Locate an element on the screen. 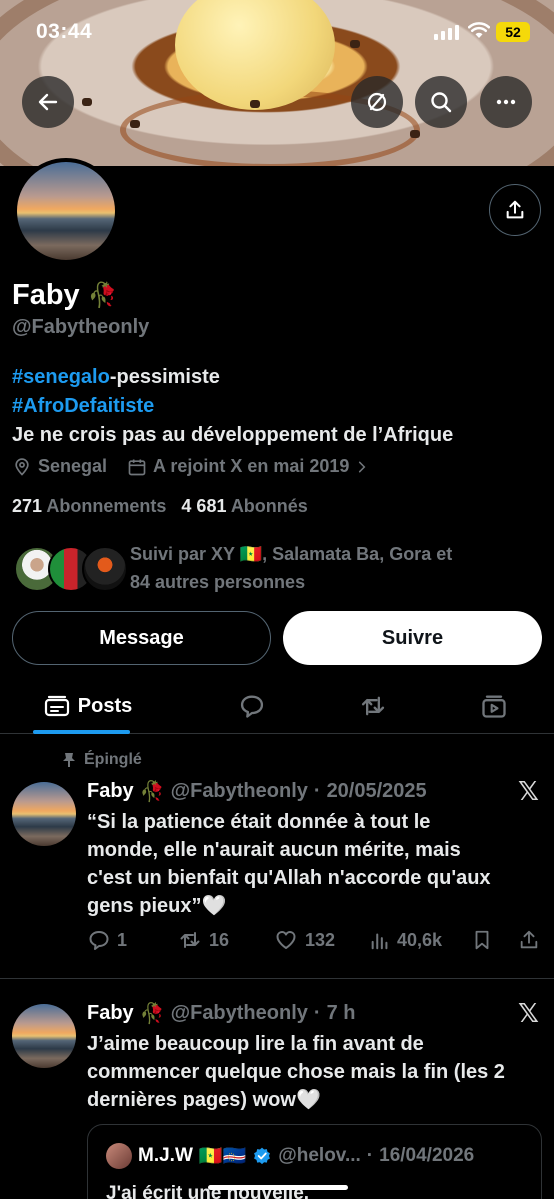 Image resolution: width=554 pixels, height=1199 pixels. pinned-label: Épinglé is located at coordinates (102, 760).